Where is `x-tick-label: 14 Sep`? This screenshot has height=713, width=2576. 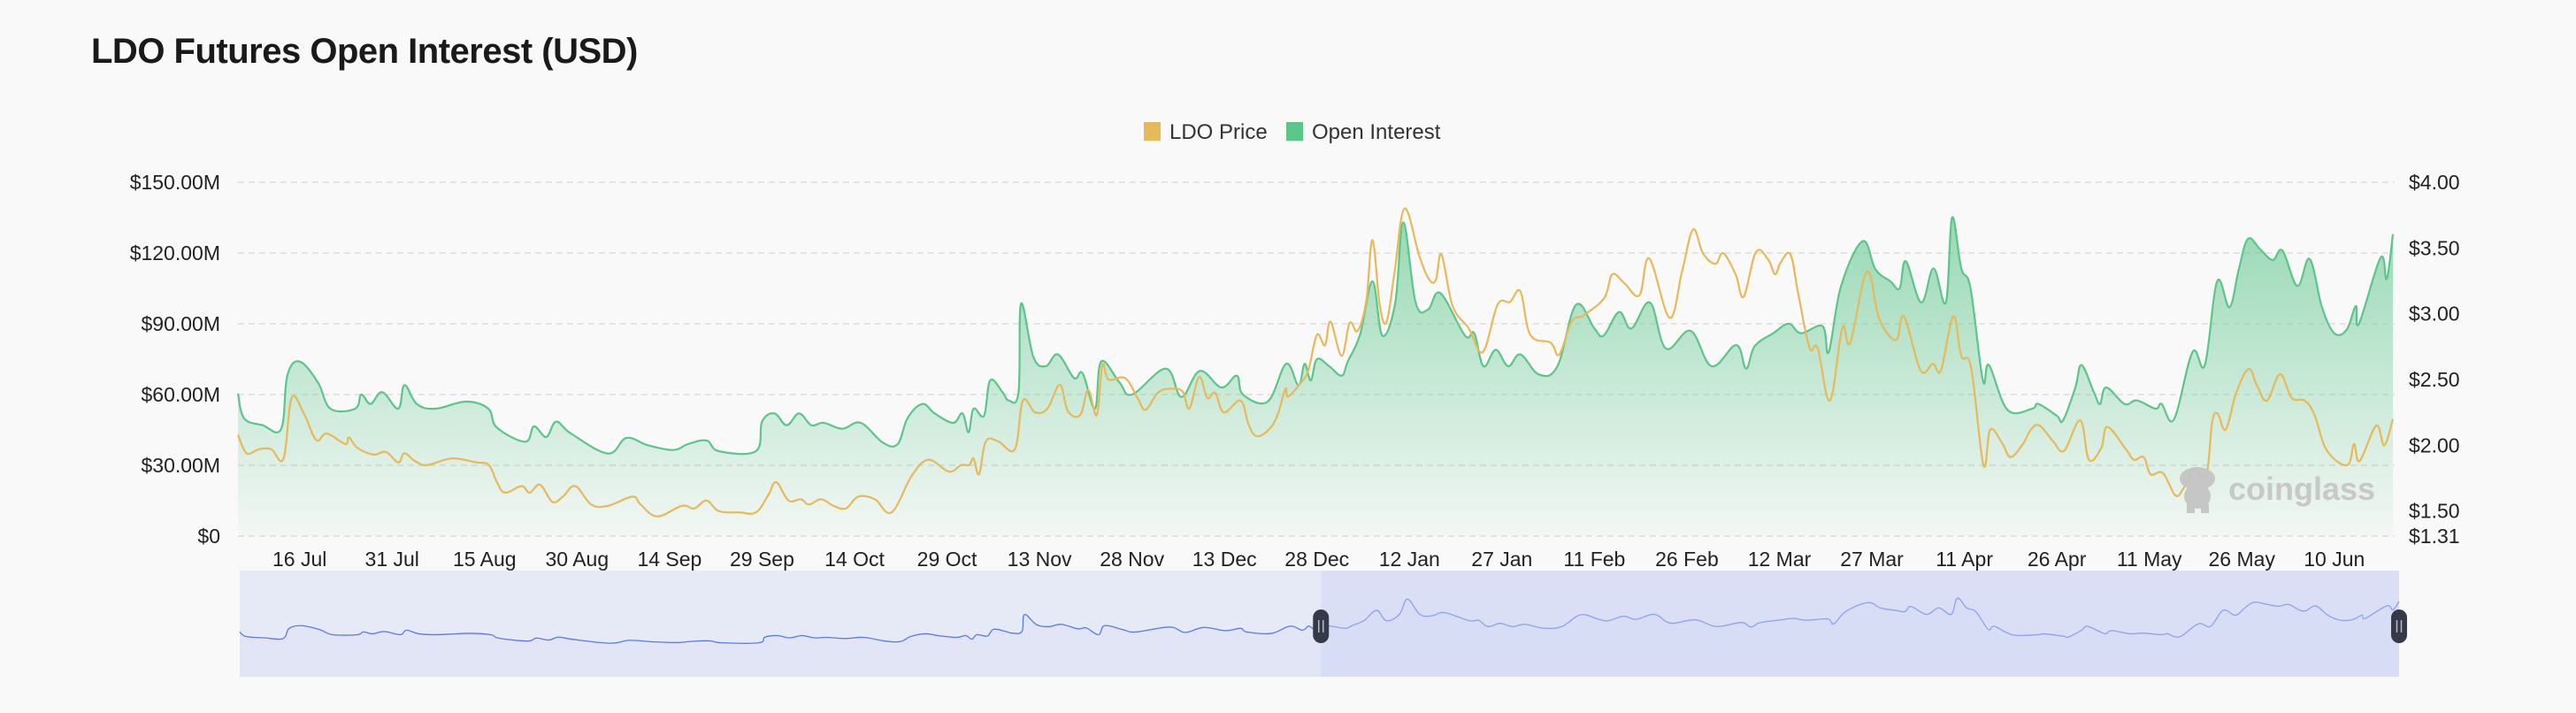 x-tick-label: 14 Sep is located at coordinates (669, 559).